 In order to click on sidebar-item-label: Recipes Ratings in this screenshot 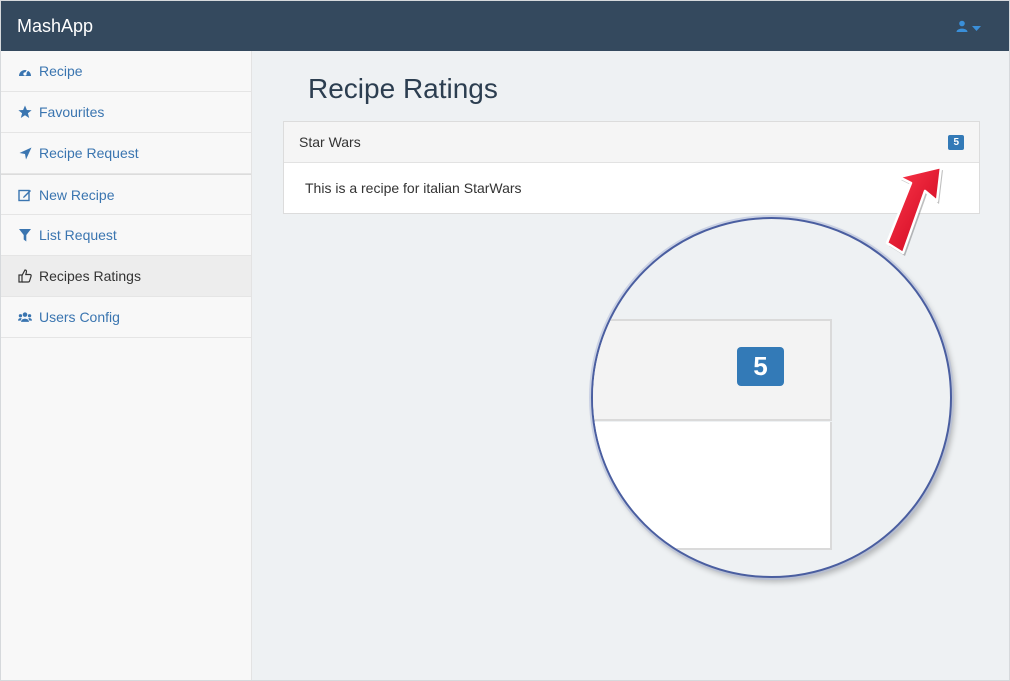, I will do `click(90, 276)`.